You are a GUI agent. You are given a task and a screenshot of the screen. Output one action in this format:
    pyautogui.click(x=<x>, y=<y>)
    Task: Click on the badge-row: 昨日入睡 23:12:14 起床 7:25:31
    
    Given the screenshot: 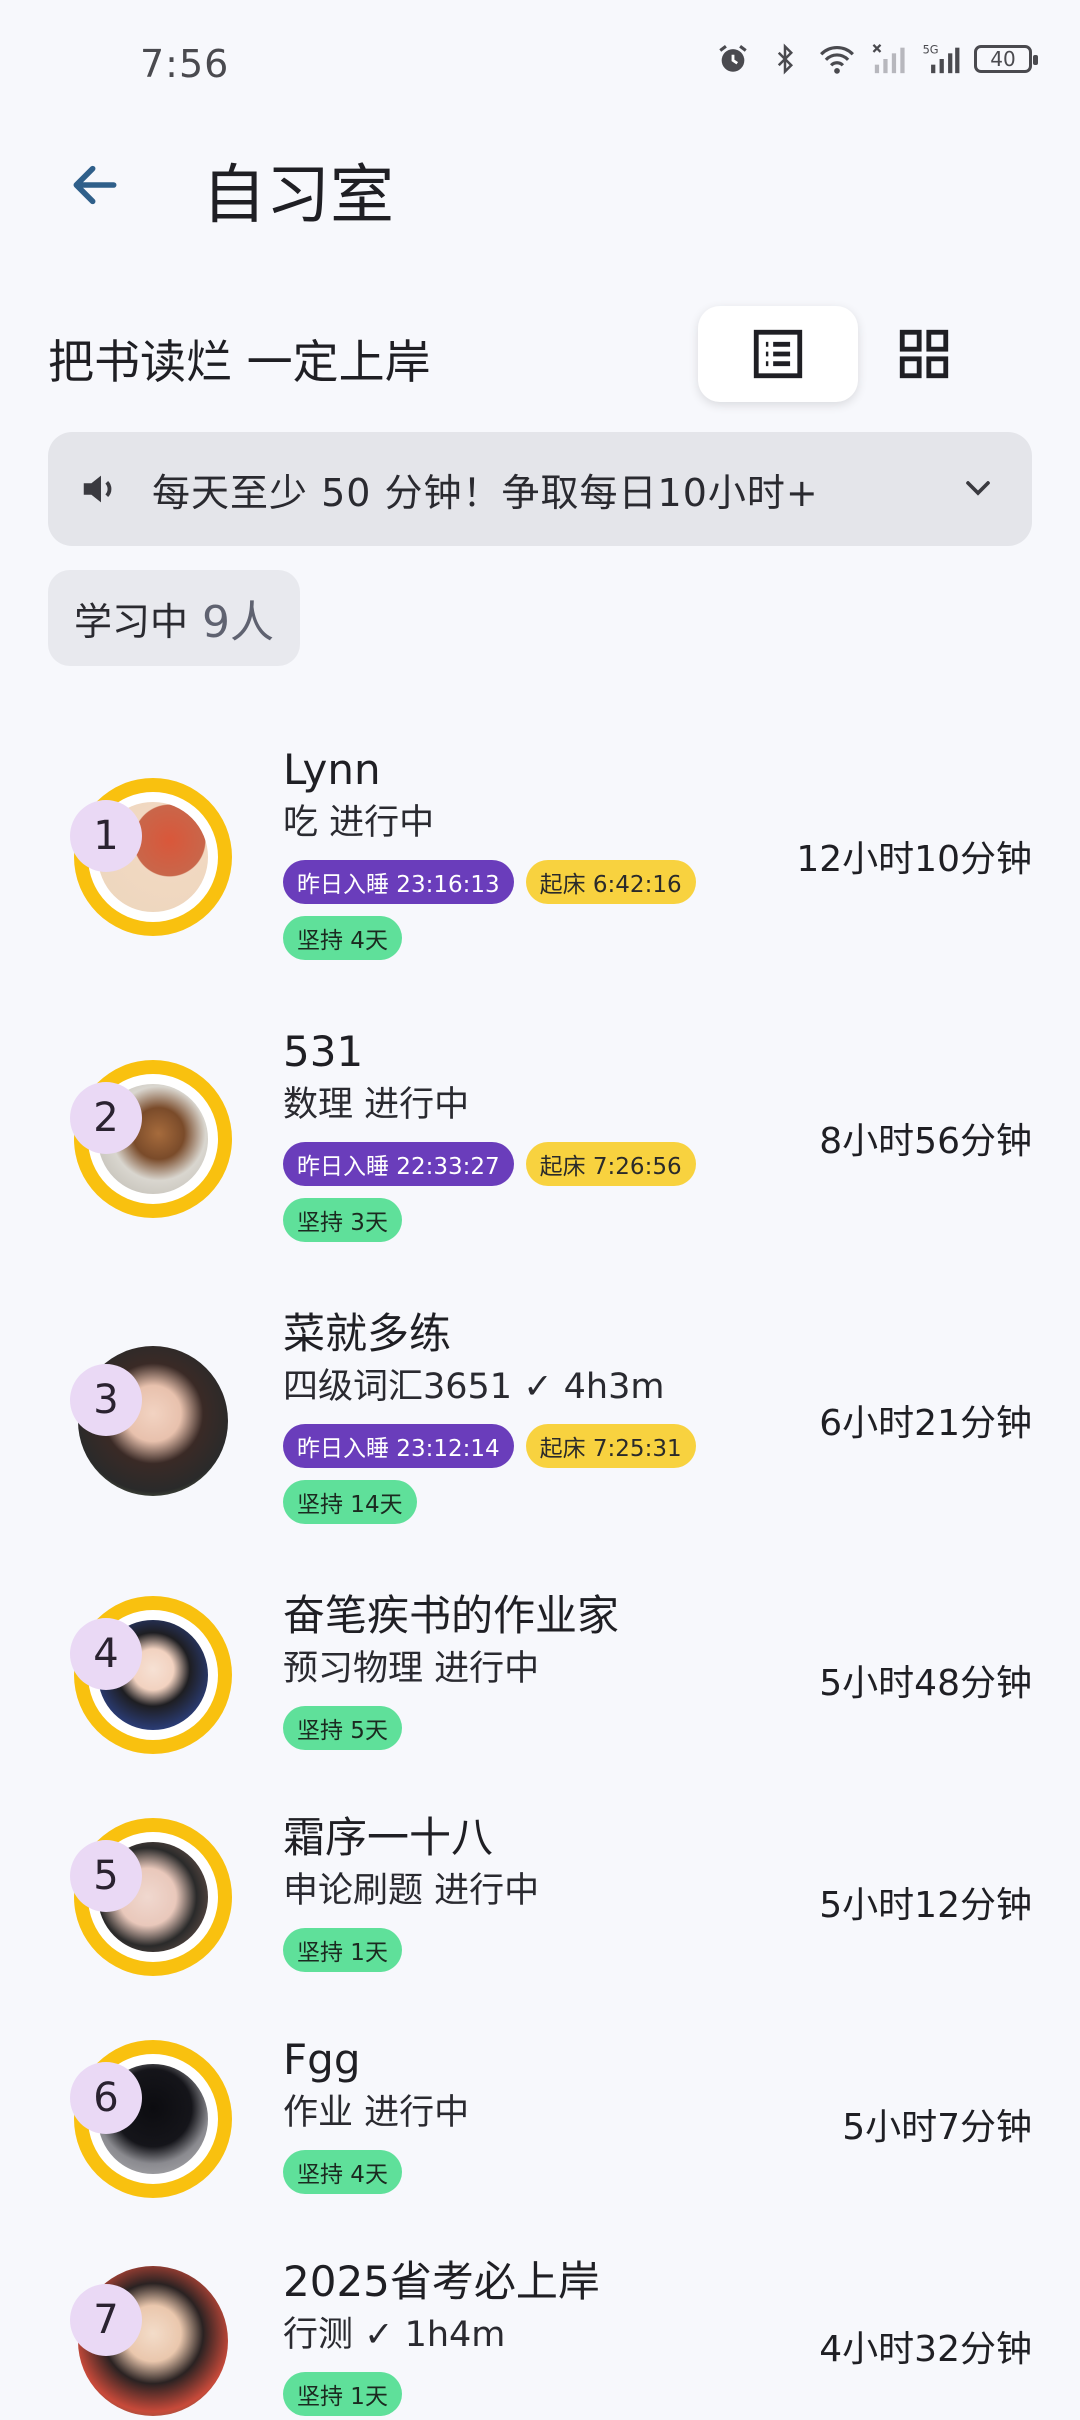 What is the action you would take?
    pyautogui.click(x=489, y=1446)
    